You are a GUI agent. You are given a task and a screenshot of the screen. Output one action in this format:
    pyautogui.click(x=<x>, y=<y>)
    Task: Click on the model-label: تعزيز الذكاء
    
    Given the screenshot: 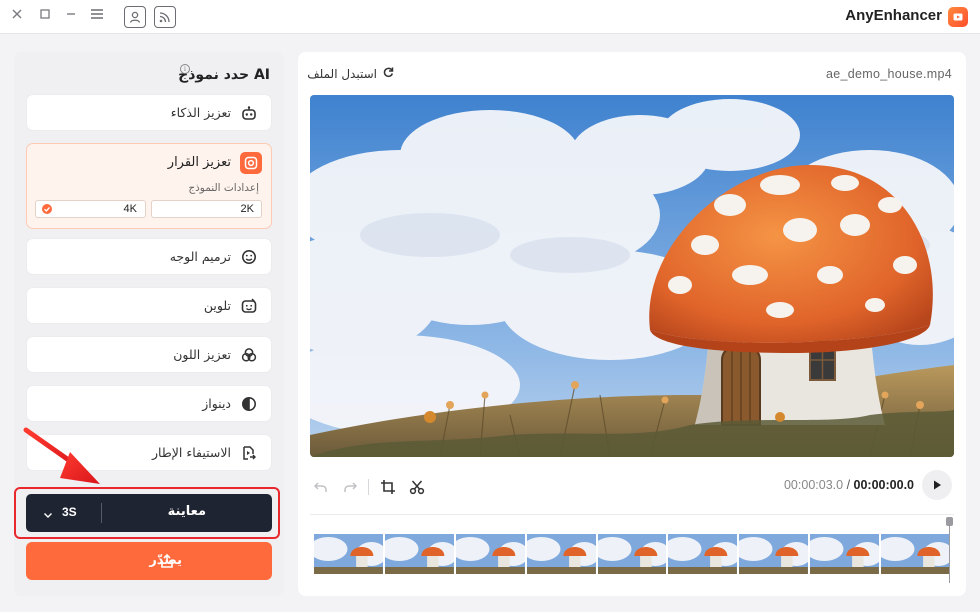 What is the action you would take?
    pyautogui.click(x=200, y=112)
    